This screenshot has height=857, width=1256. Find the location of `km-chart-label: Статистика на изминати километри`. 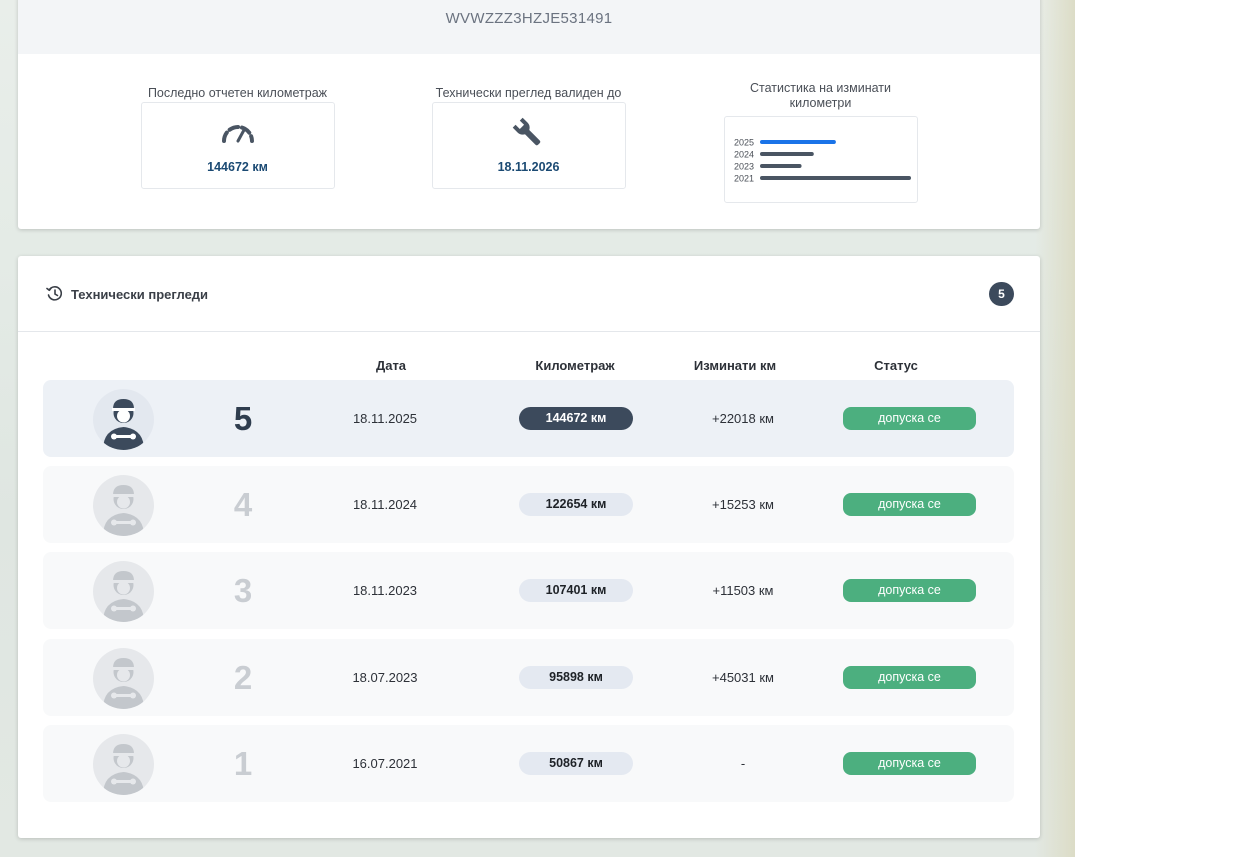

km-chart-label: Статистика на изминати километри is located at coordinates (820, 95).